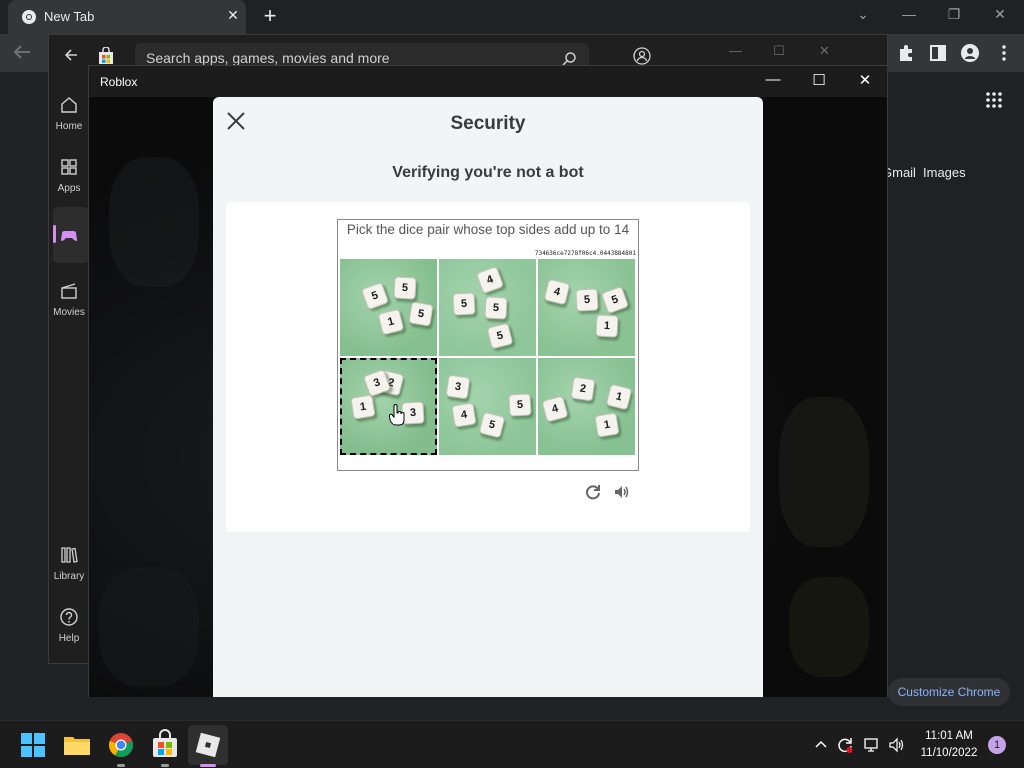  Describe the element at coordinates (458, 387) in the screenshot. I see `die: 3` at that location.